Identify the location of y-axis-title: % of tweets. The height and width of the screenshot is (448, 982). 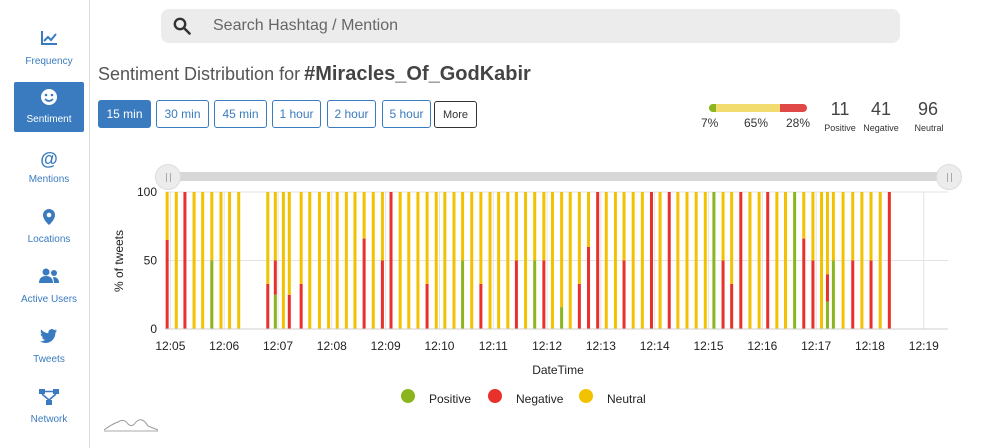
(119, 261).